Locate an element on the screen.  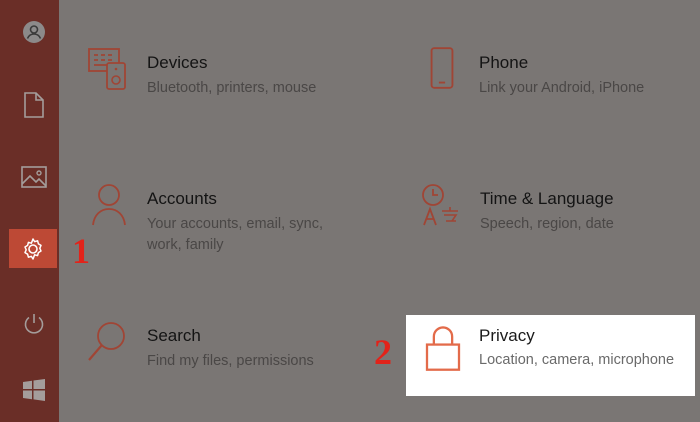
tile-description: Speech, region, date is located at coordinates (547, 224).